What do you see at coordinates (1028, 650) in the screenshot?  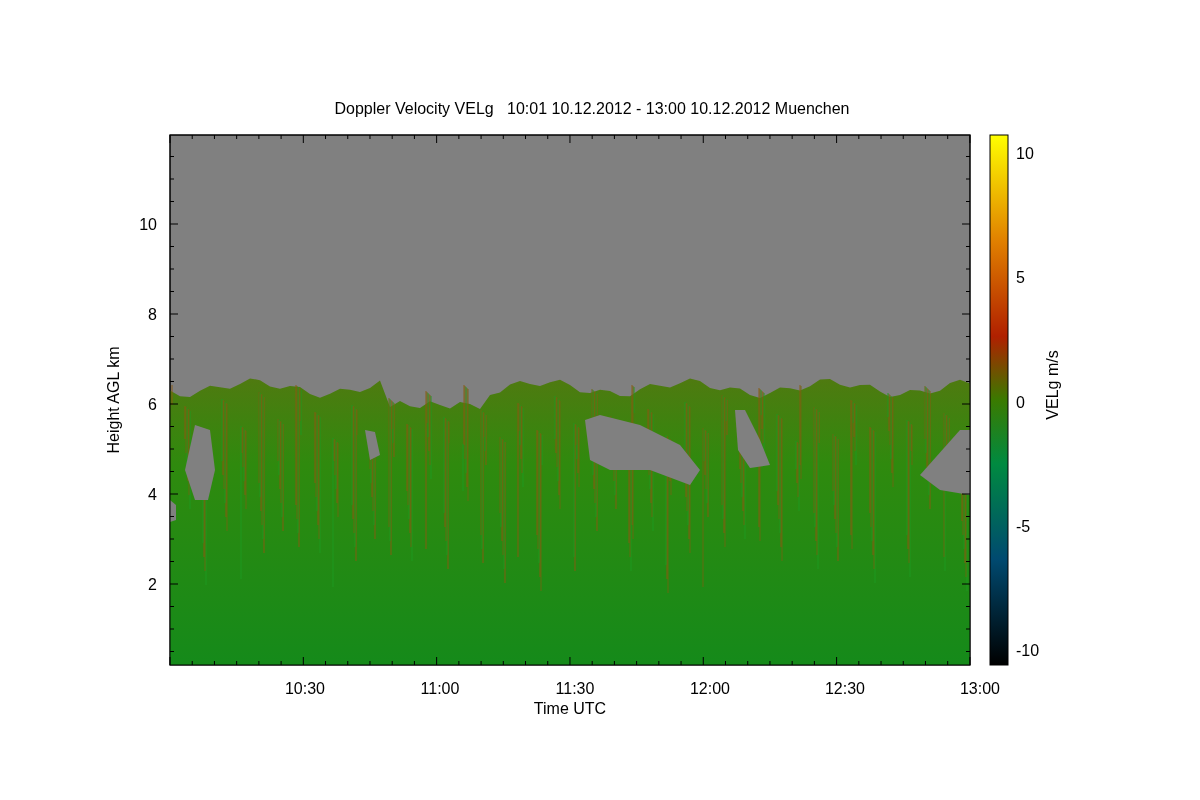 I see `colorbar-tick-label: -10` at bounding box center [1028, 650].